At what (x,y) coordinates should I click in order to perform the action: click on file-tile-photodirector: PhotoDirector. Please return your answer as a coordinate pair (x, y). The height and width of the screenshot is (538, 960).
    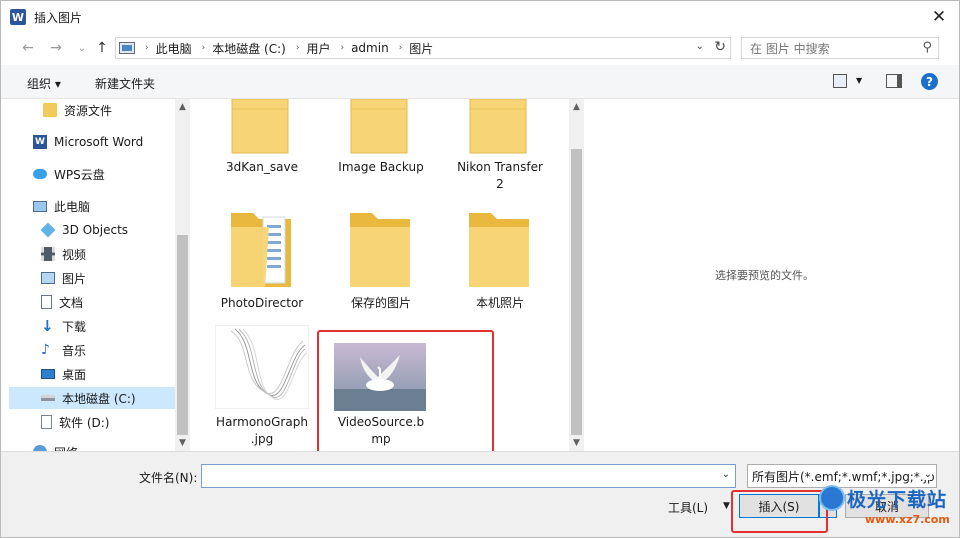
    Looking at the image, I should click on (262, 259).